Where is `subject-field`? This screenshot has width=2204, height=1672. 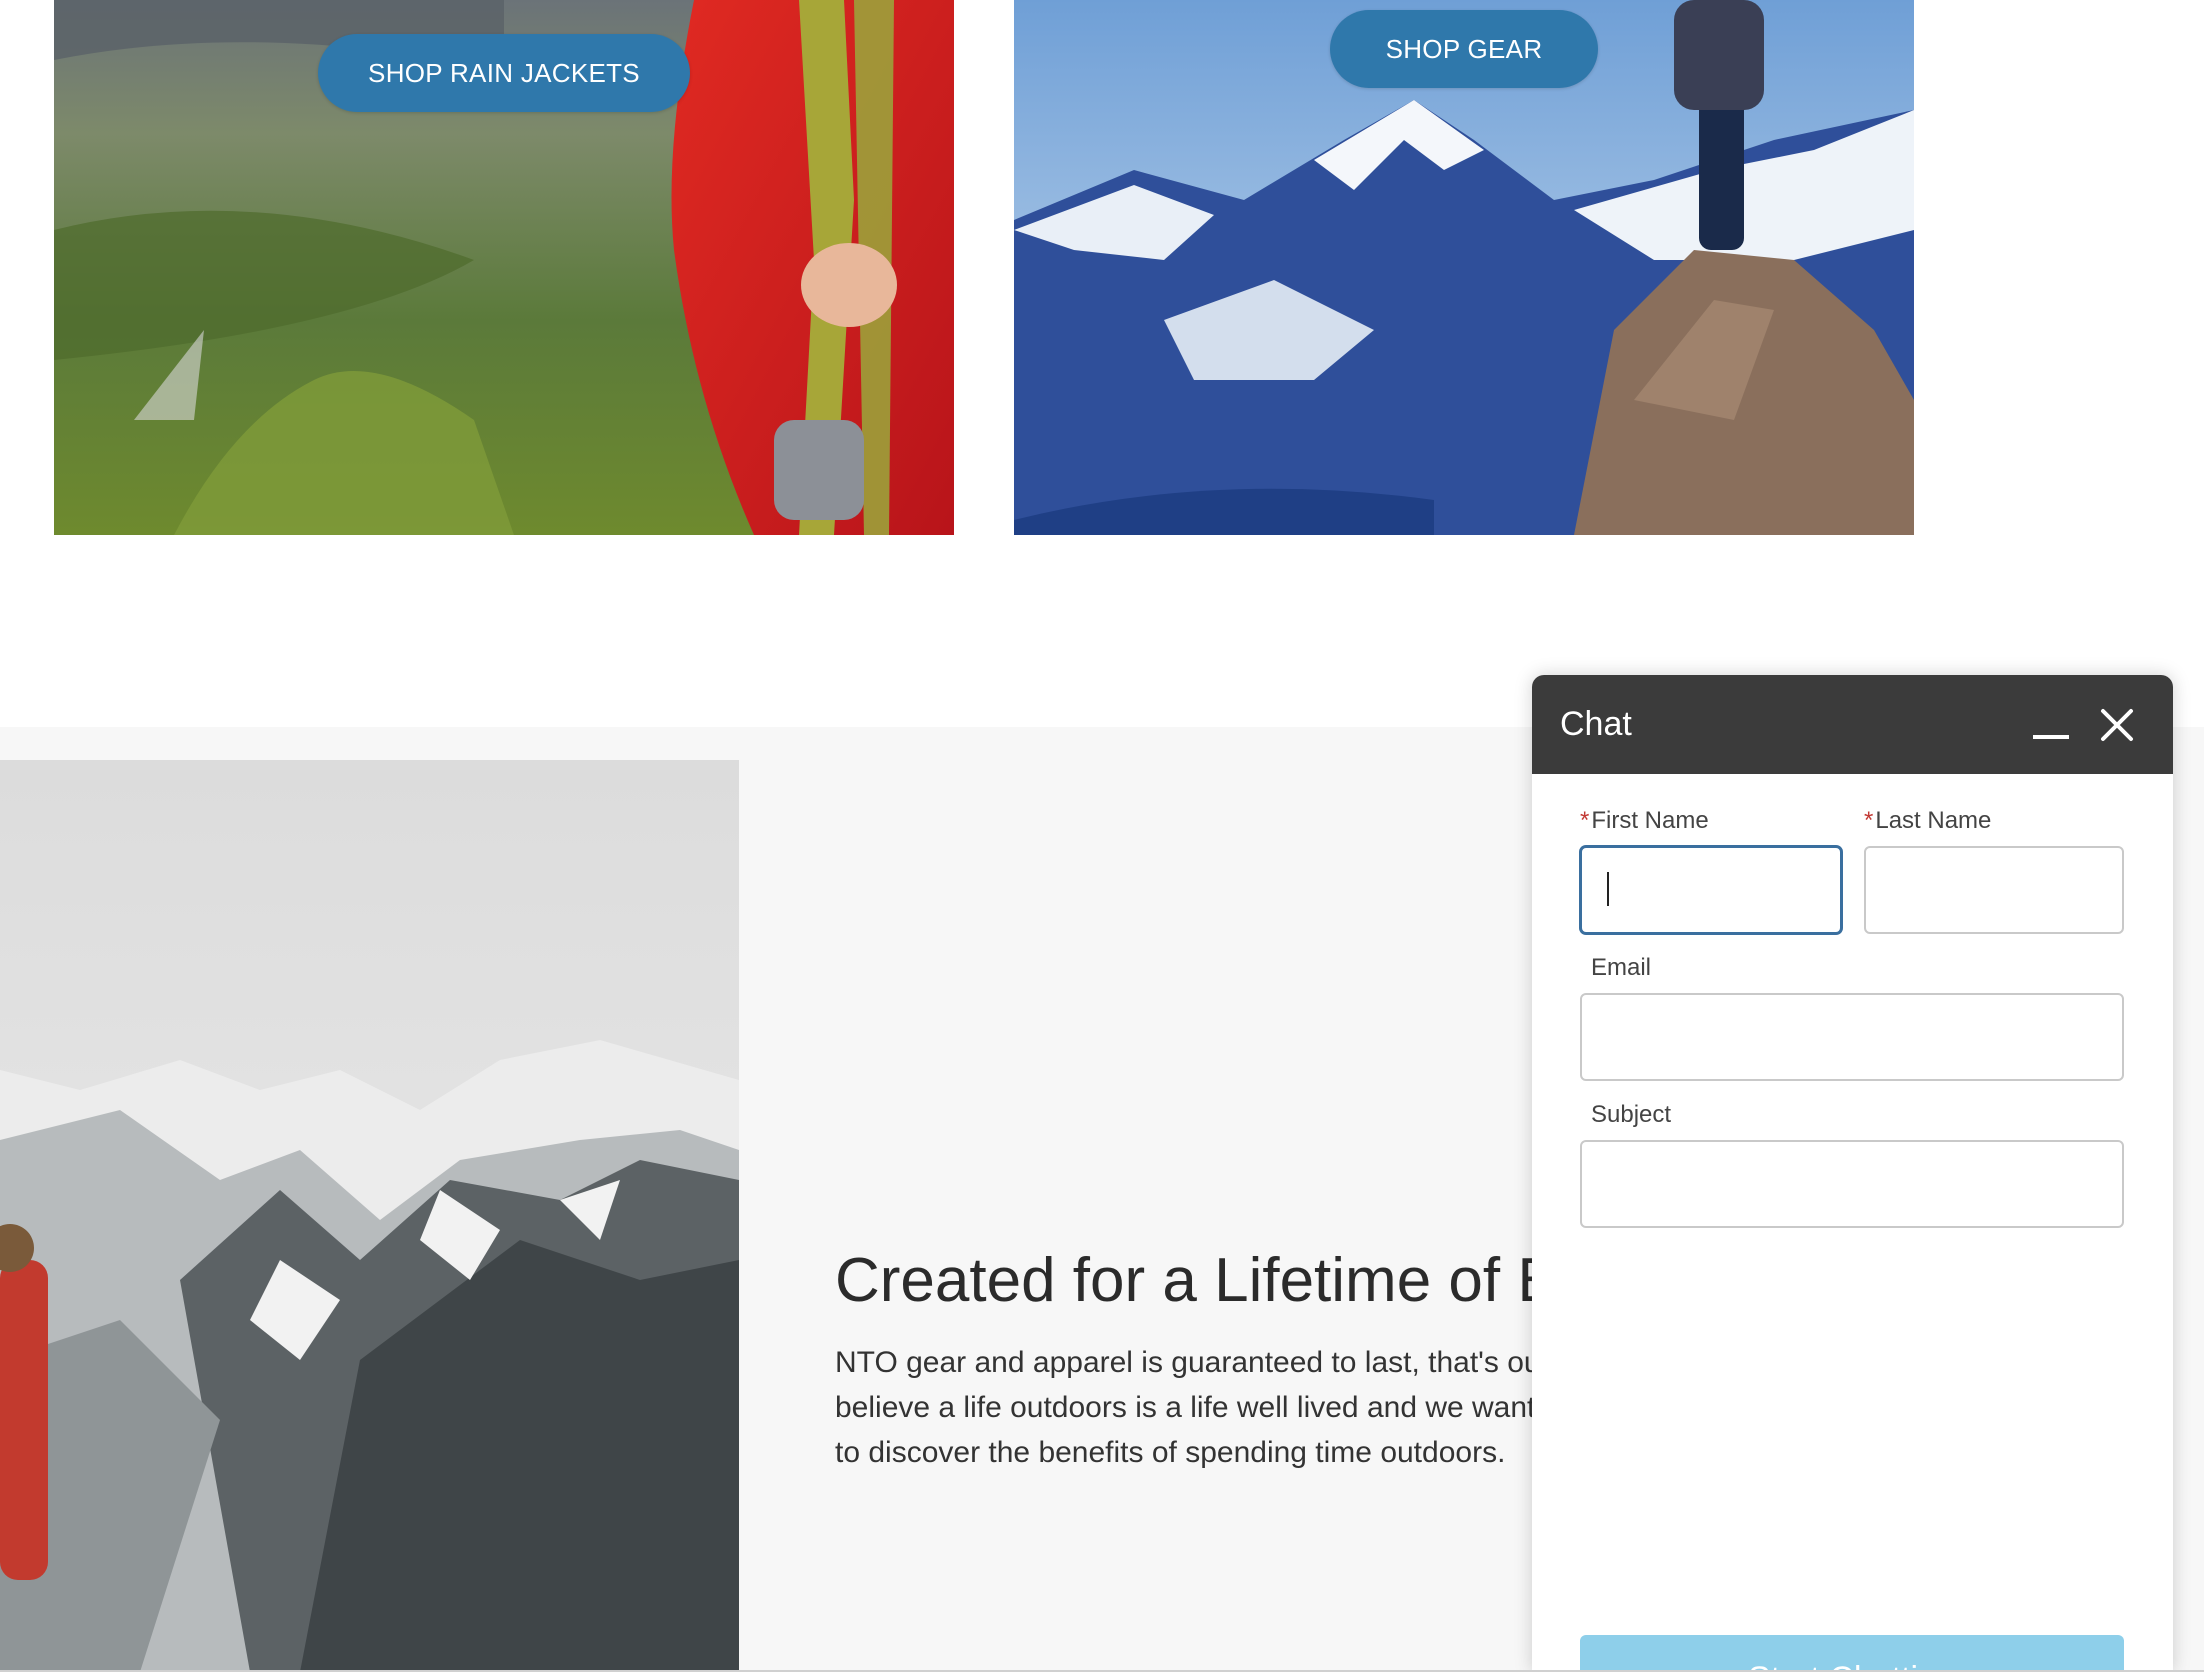
subject-field is located at coordinates (1852, 1184).